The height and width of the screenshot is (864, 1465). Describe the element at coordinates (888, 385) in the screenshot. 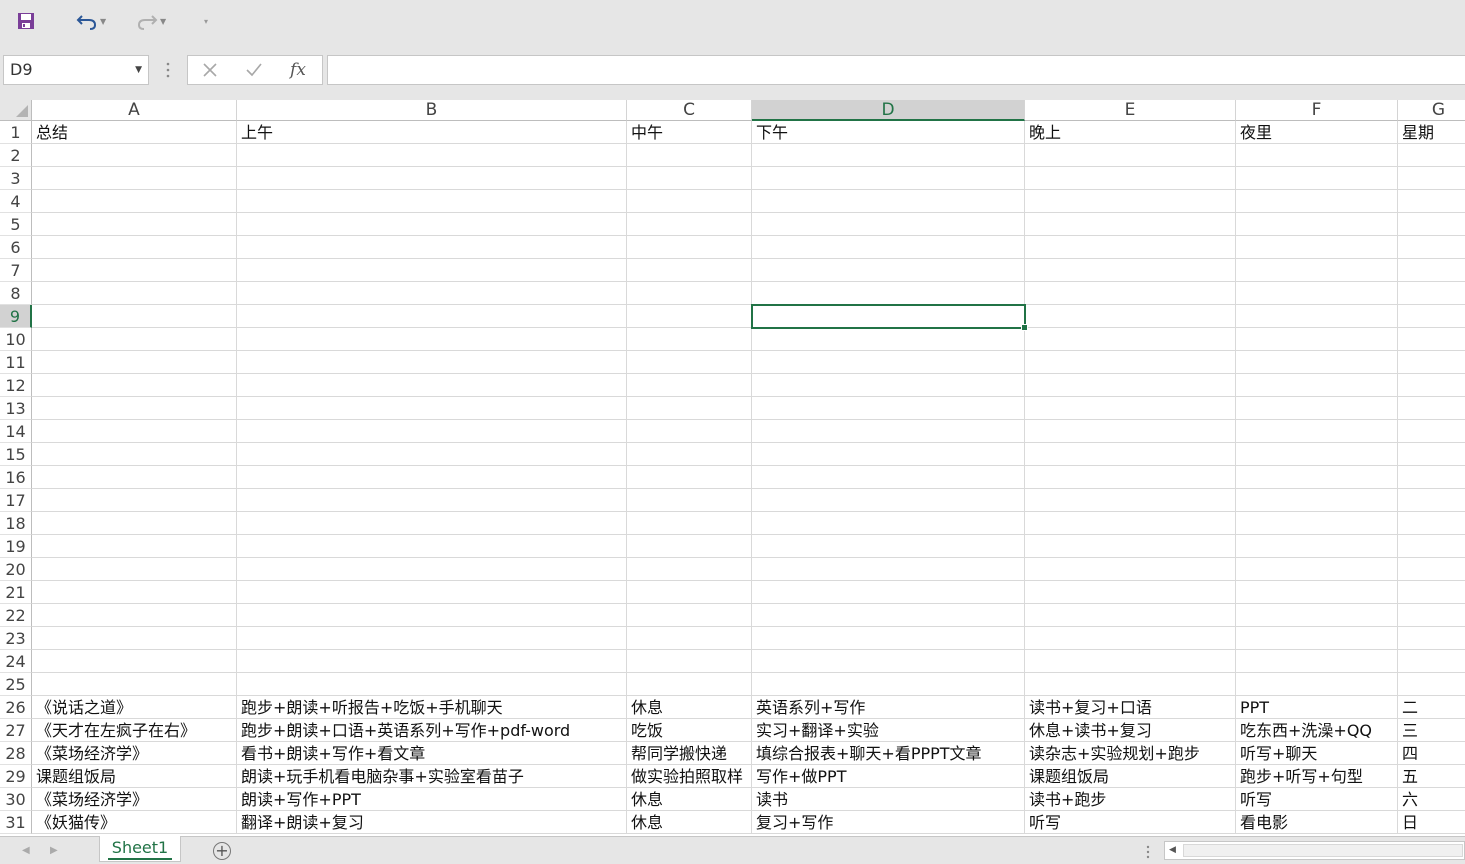

I see `cell-d12` at that location.